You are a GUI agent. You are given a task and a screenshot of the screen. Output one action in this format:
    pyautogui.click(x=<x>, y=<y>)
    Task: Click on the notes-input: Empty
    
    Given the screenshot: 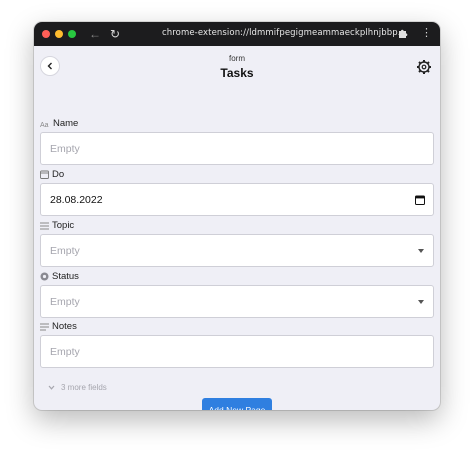 What is the action you would take?
    pyautogui.click(x=237, y=351)
    